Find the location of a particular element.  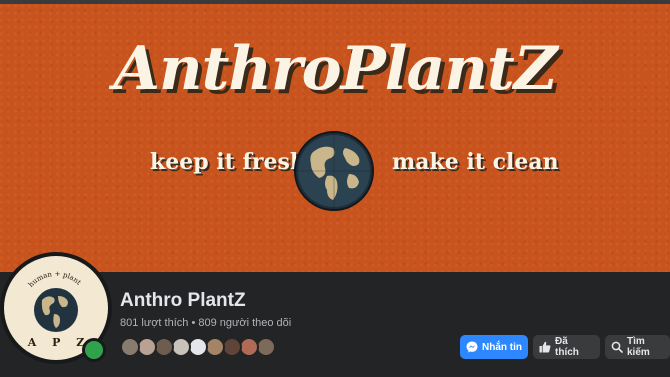

search-button-label: Tìm kiếm is located at coordinates (638, 347).